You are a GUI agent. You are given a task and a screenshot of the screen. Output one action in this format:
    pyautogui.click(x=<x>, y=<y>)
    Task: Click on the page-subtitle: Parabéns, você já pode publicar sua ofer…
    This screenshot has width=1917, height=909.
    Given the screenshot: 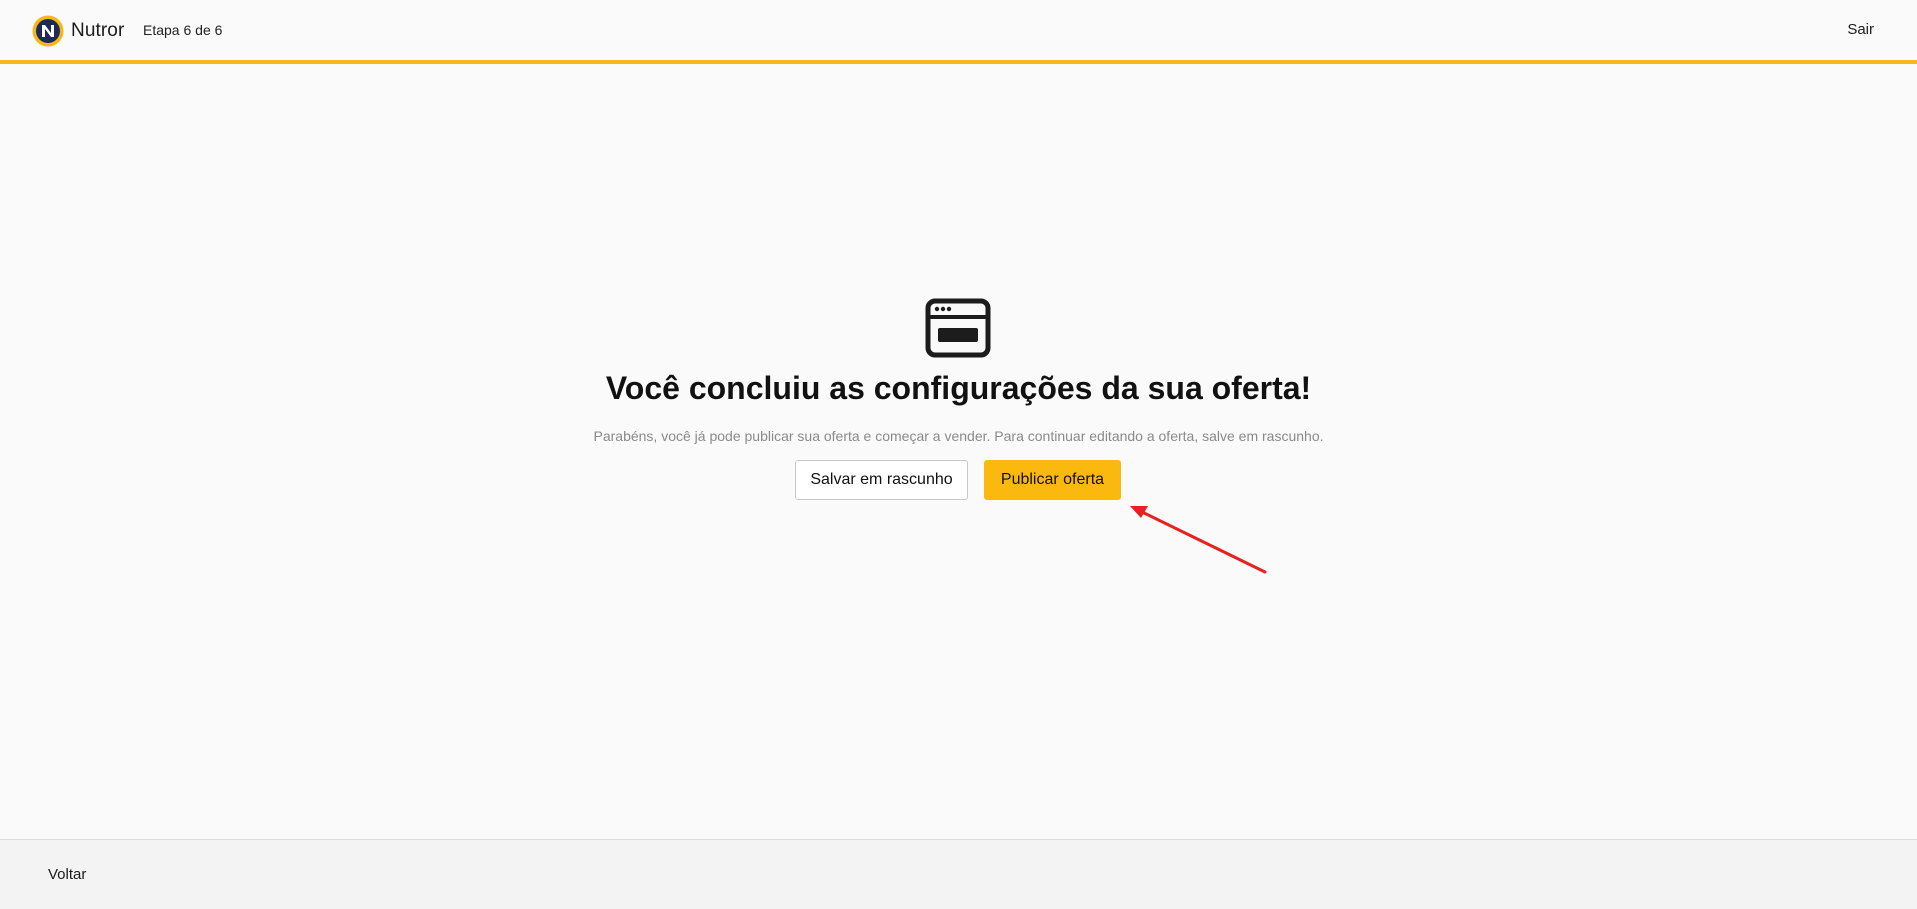 What is the action you would take?
    pyautogui.click(x=958, y=436)
    